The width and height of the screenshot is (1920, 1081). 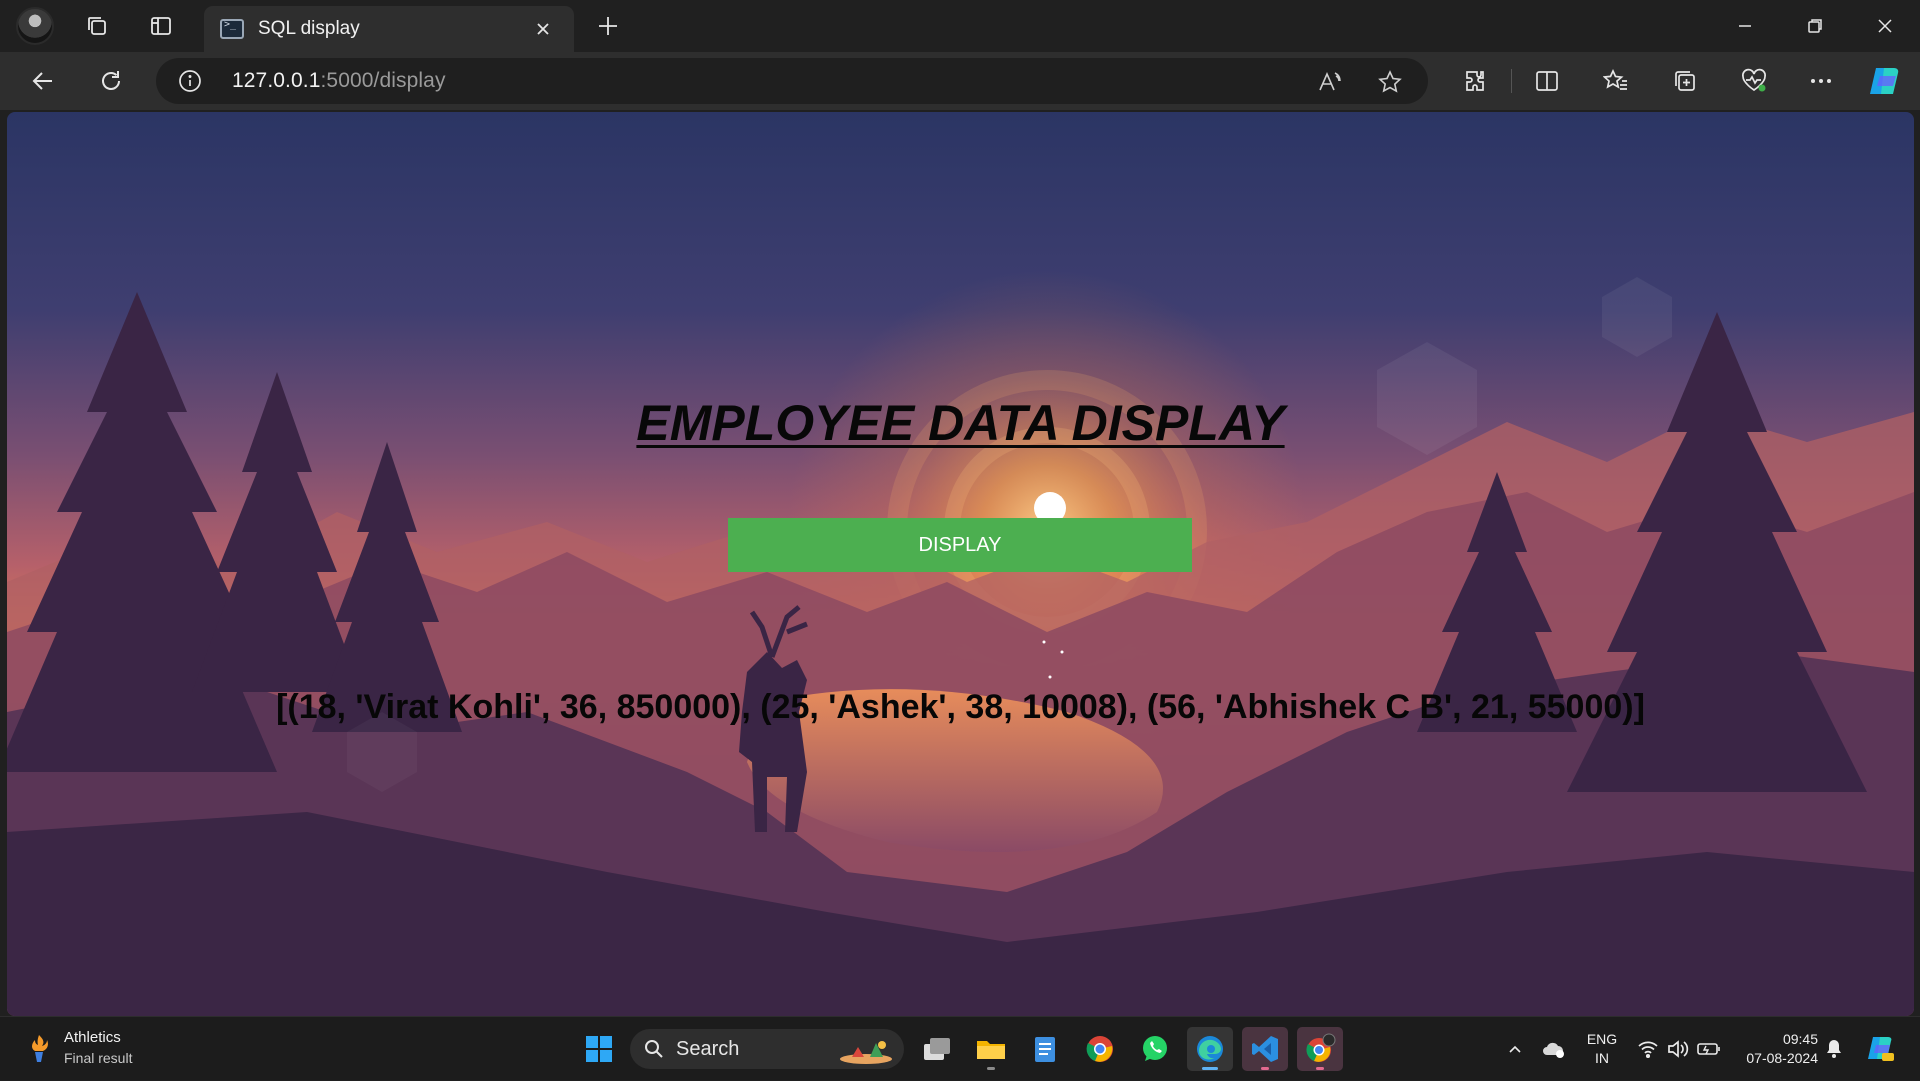 I want to click on browser-toolbar: 127.0.0.1:5000/display, so click(x=960, y=81).